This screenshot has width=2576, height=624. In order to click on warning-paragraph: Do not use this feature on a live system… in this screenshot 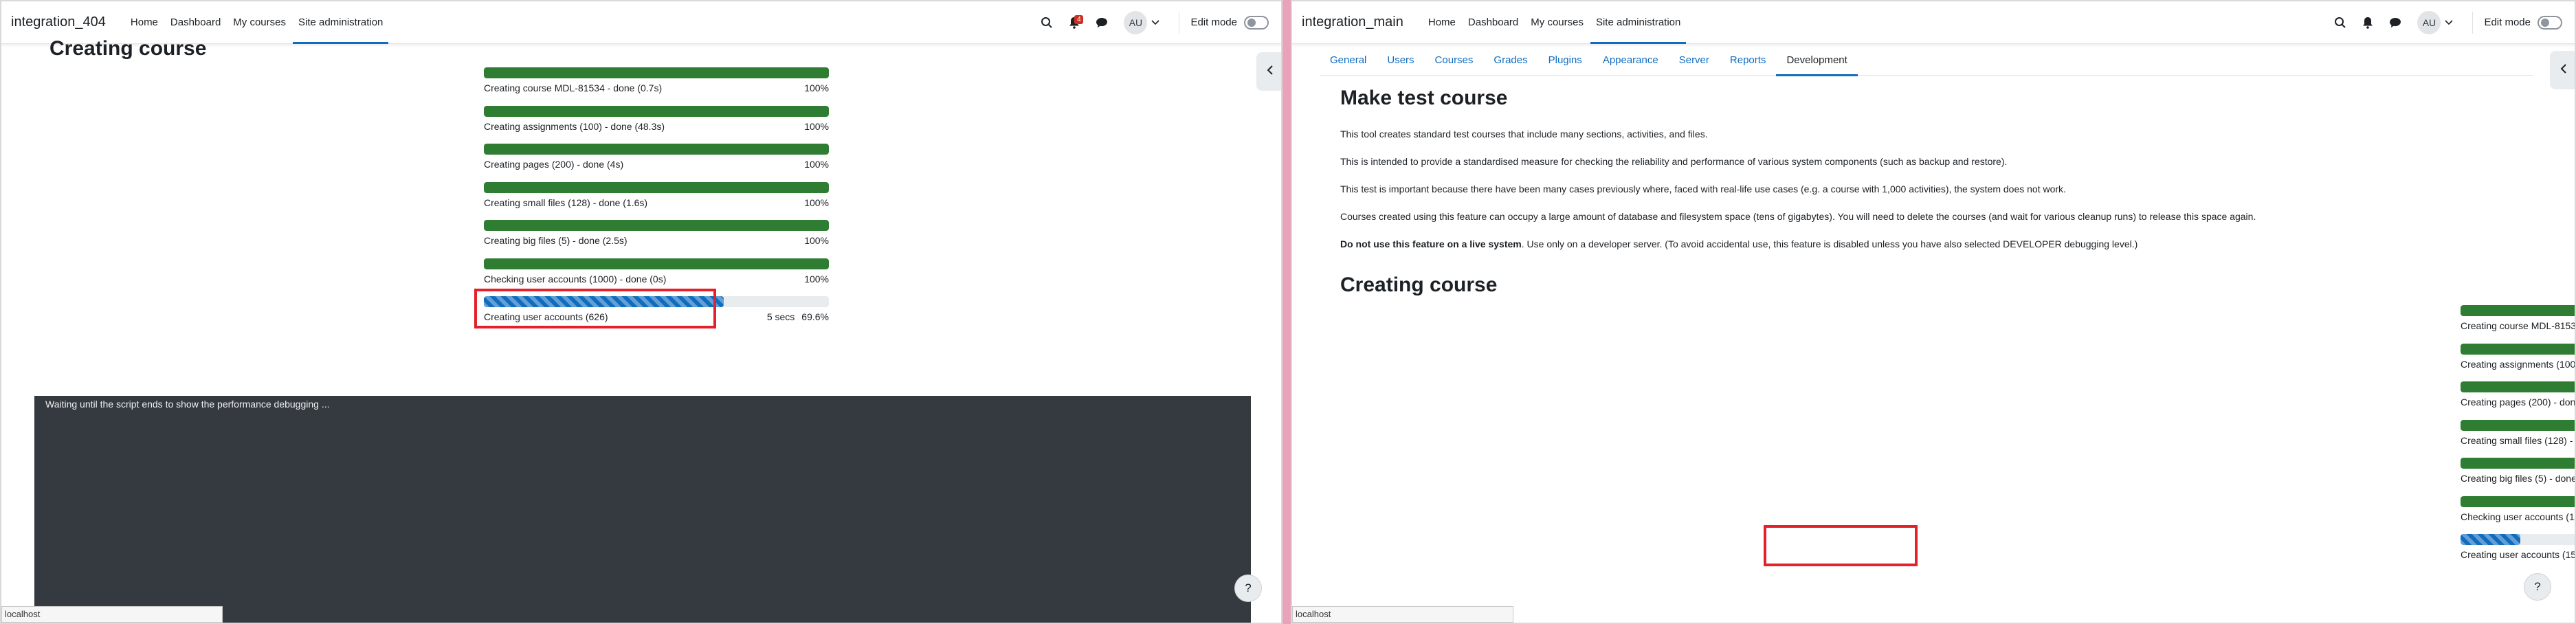, I will do `click(1739, 243)`.